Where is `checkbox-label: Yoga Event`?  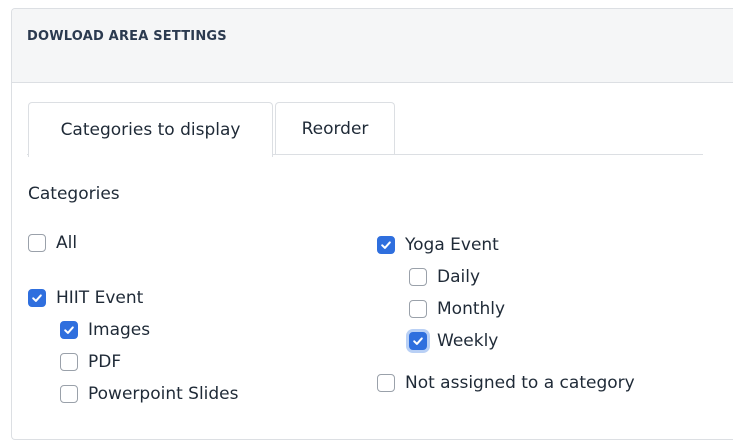
checkbox-label: Yoga Event is located at coordinates (452, 245).